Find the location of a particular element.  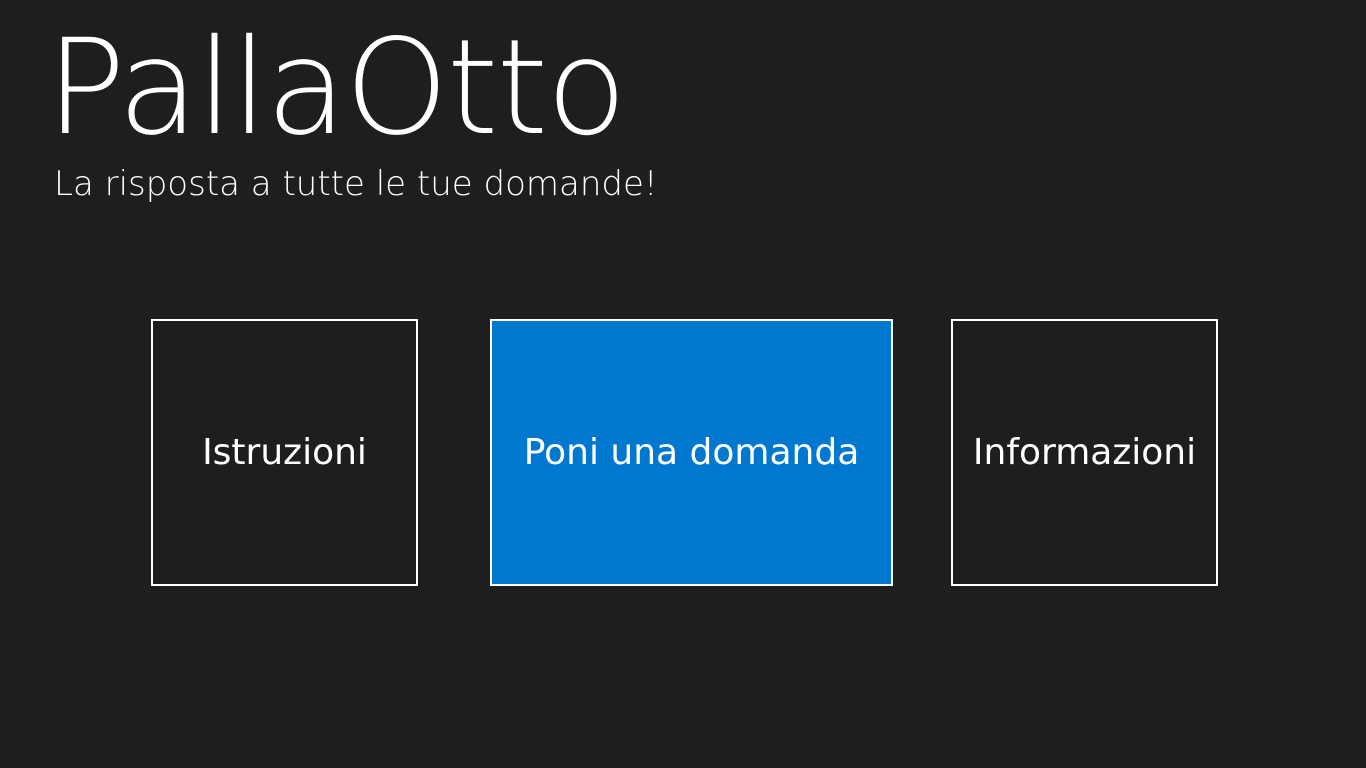

app-title: PallaOtto is located at coordinates (336, 88).